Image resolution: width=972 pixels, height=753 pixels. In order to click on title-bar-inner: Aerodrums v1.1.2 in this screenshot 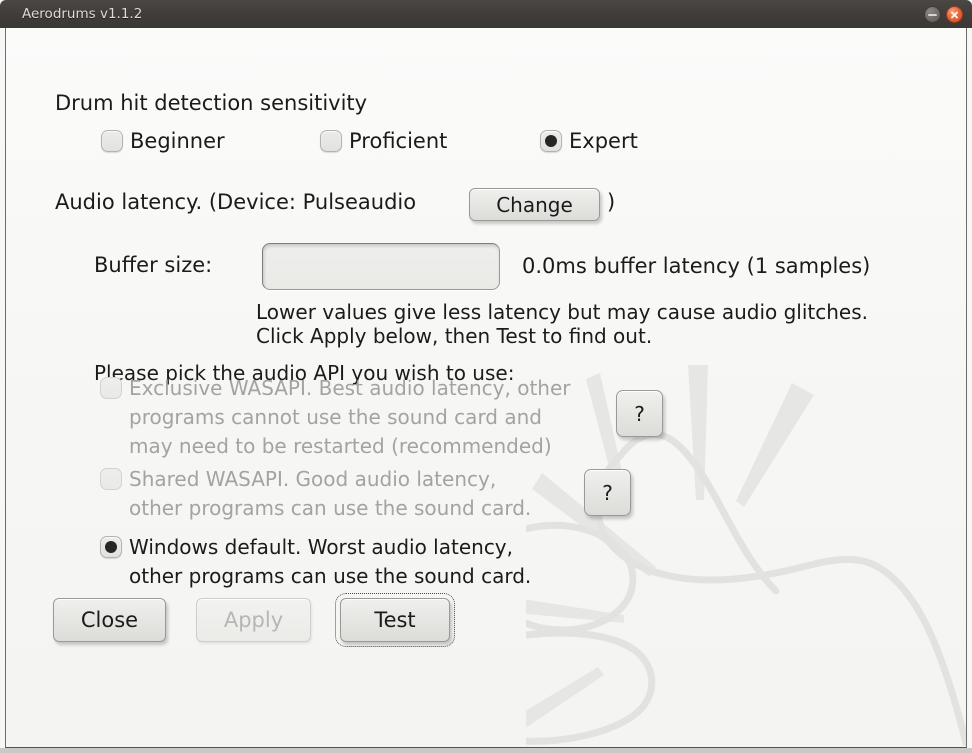, I will do `click(490, 14)`.